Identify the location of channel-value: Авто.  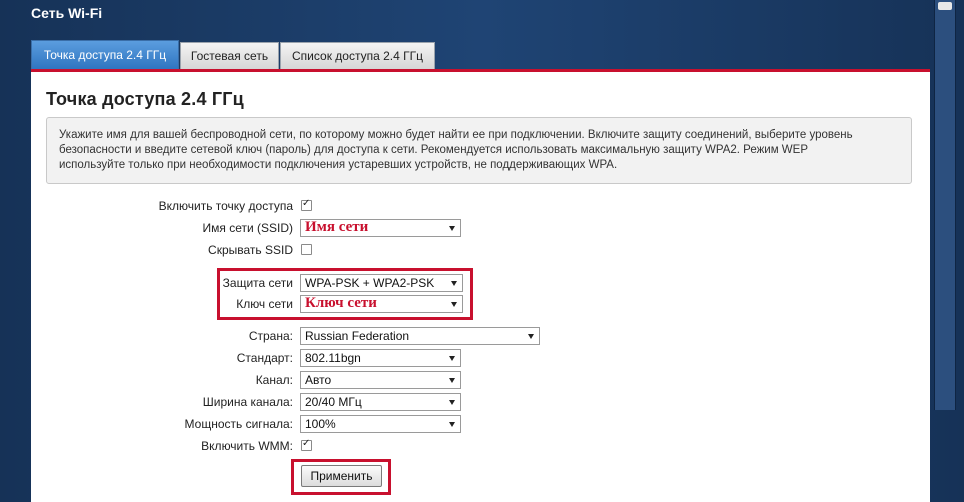
(318, 380).